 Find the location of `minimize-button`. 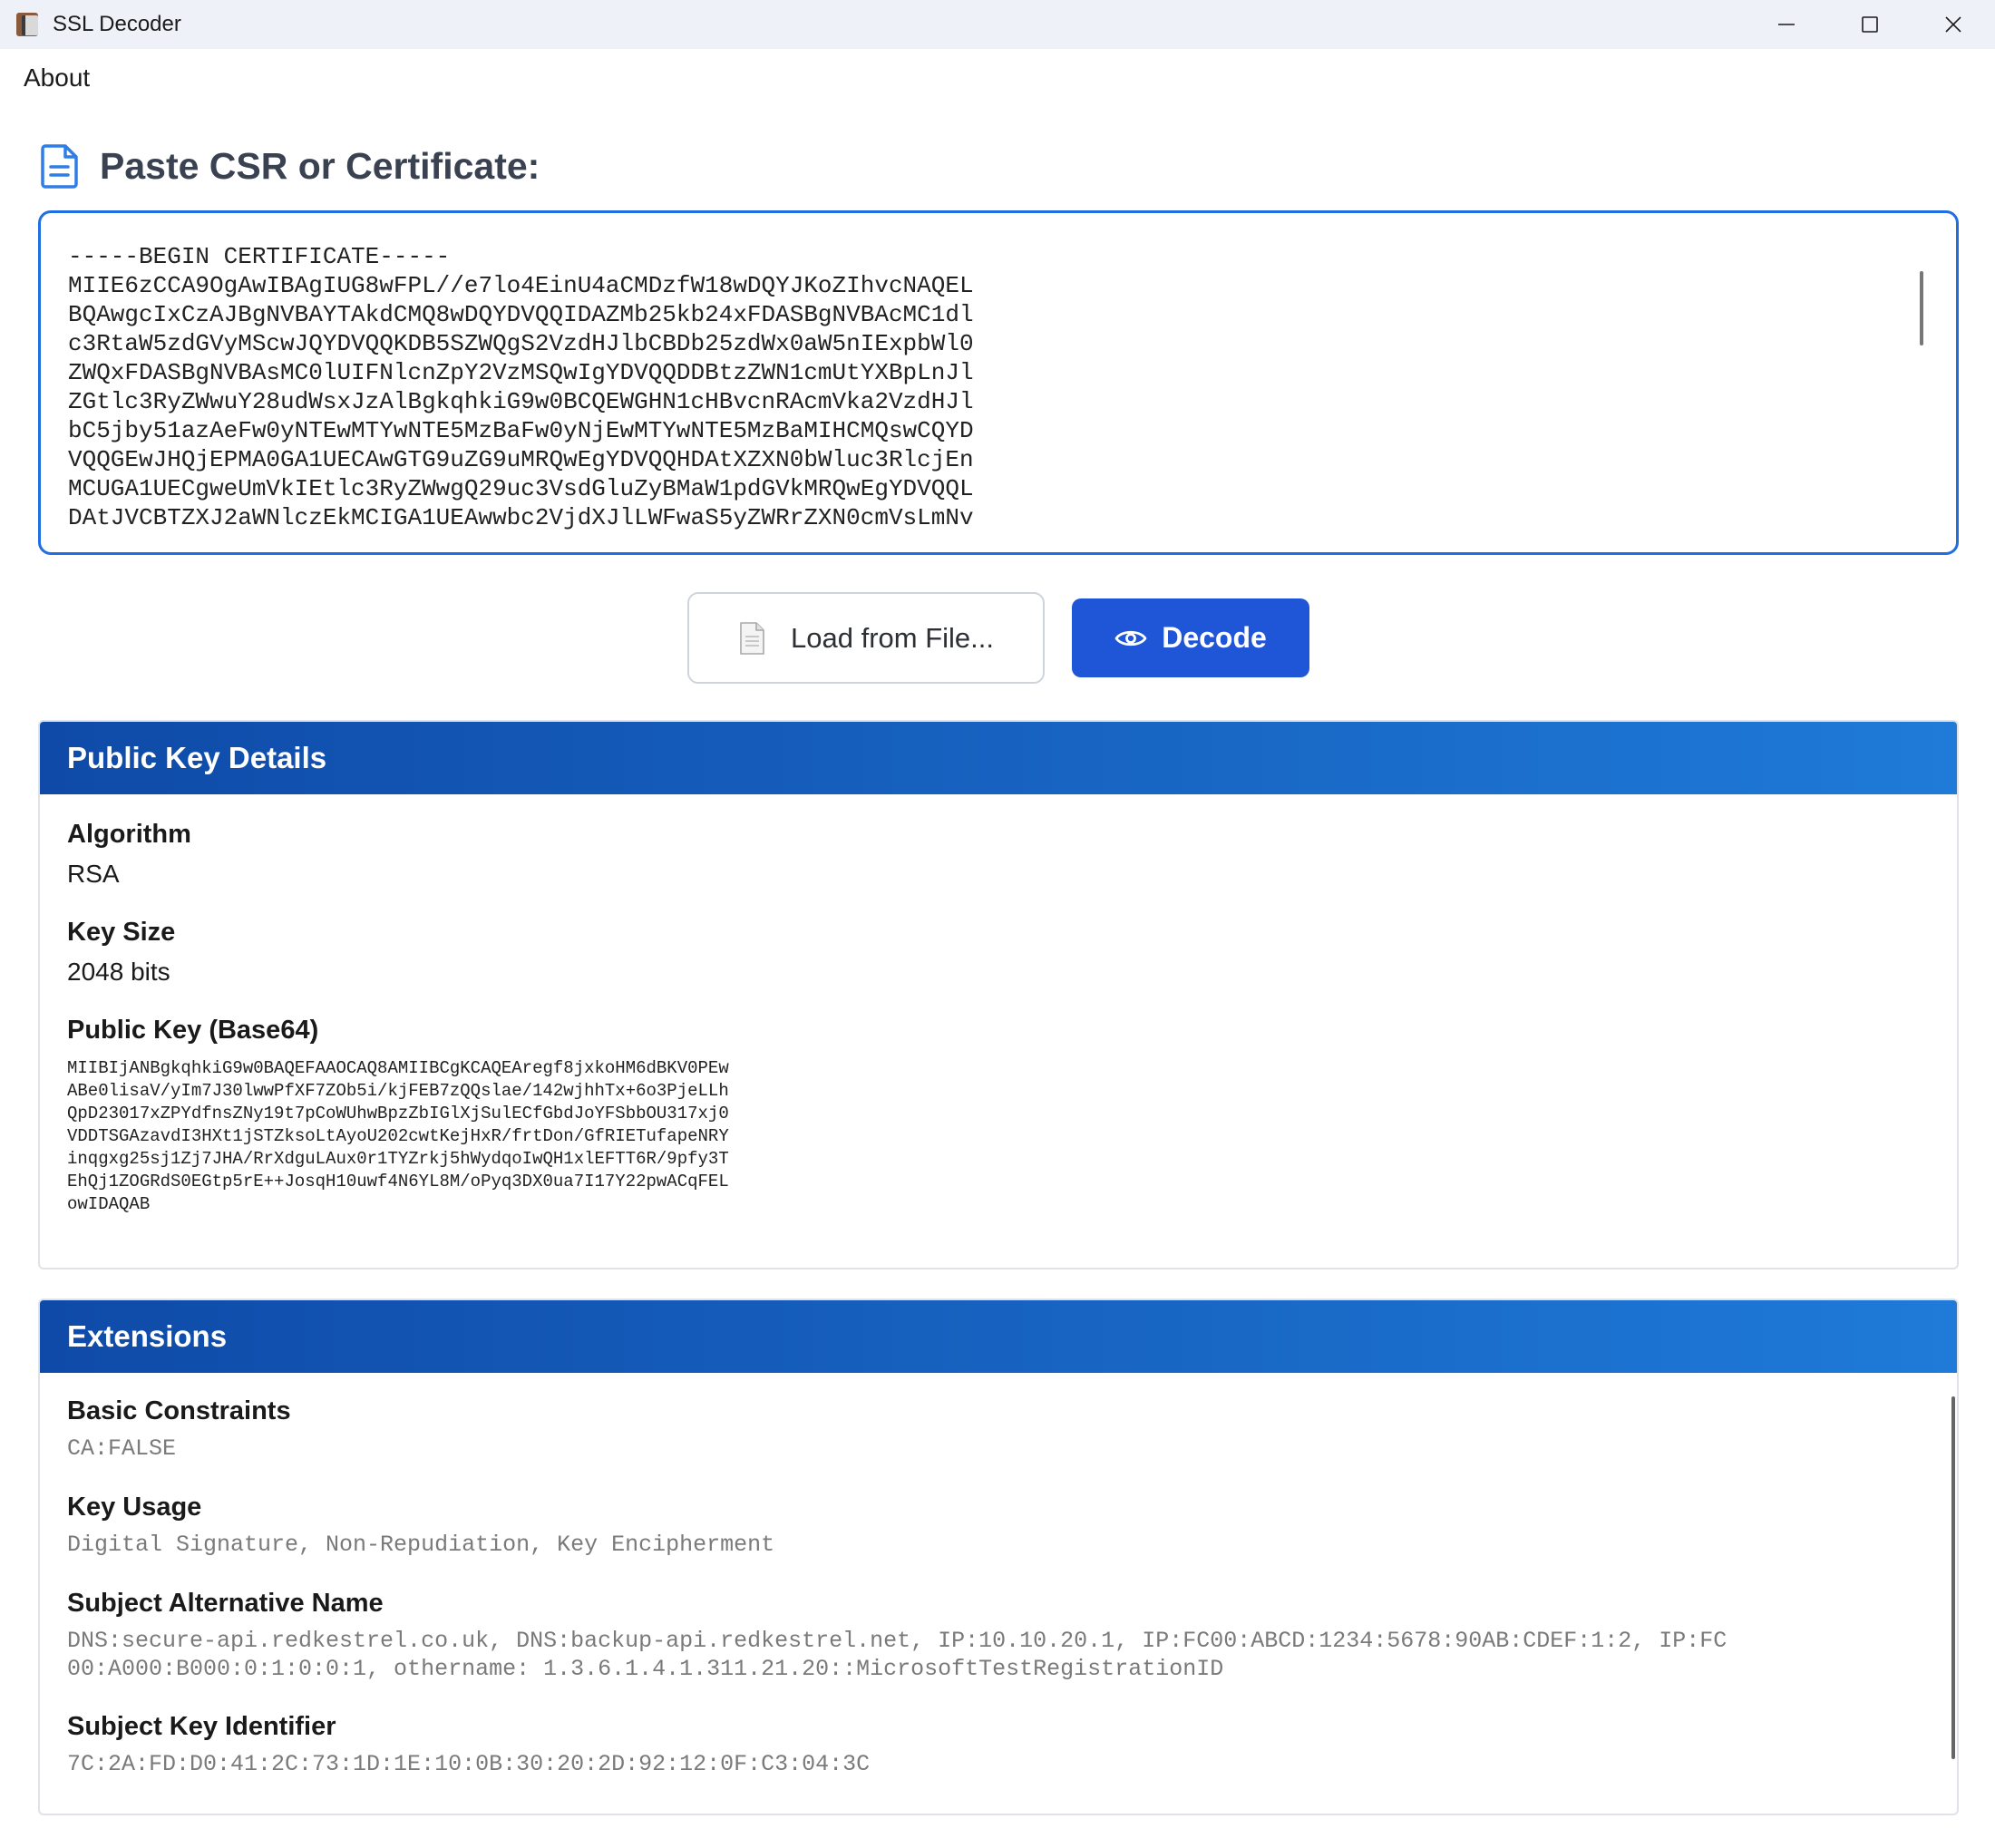

minimize-button is located at coordinates (1786, 25).